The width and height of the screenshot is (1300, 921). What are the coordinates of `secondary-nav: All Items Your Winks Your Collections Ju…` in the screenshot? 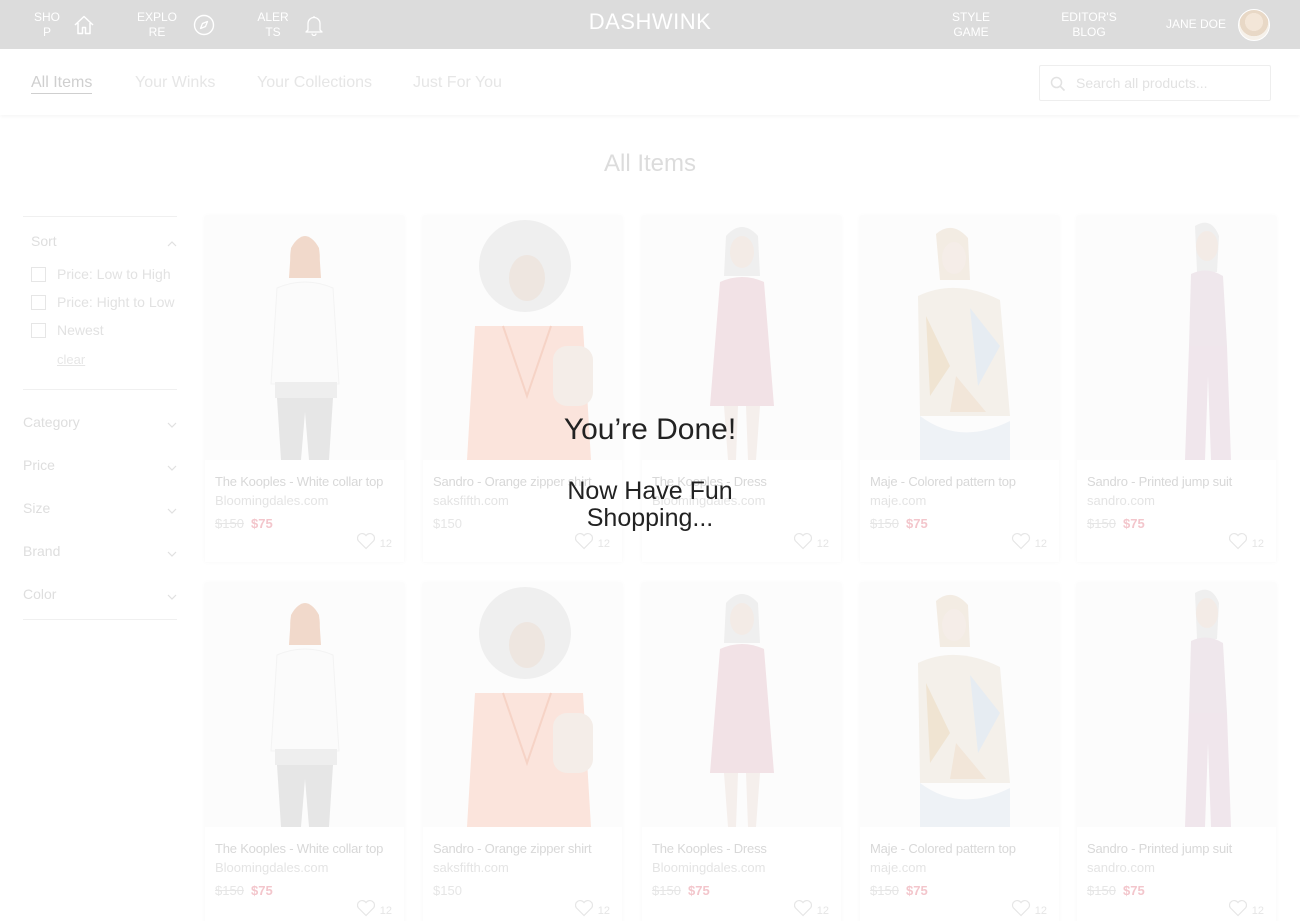 It's located at (650, 82).